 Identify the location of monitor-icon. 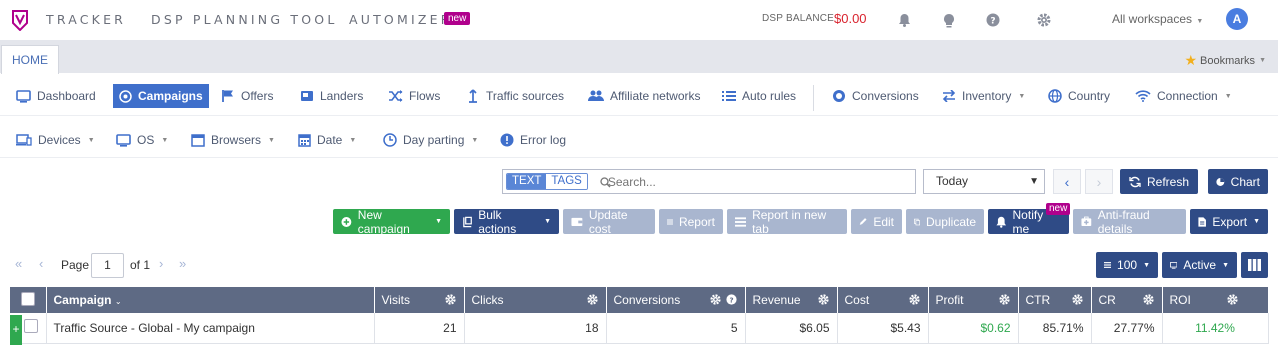
(23, 96).